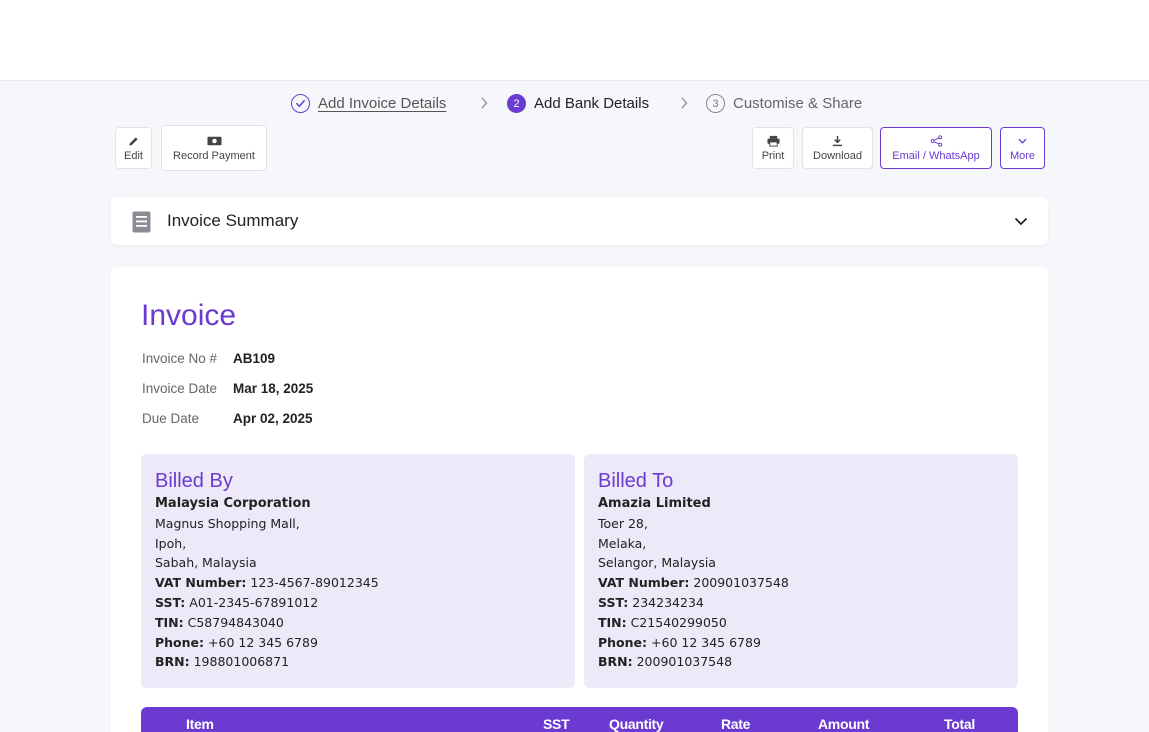 This screenshot has height=732, width=1149. Describe the element at coordinates (516, 103) in the screenshot. I see `step-number: 2` at that location.